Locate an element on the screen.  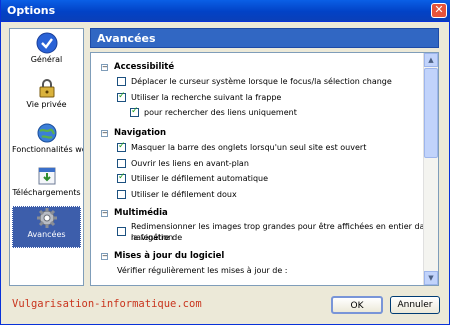
sidebar-item-privacy: Vie privée is located at coordinates (46, 98).